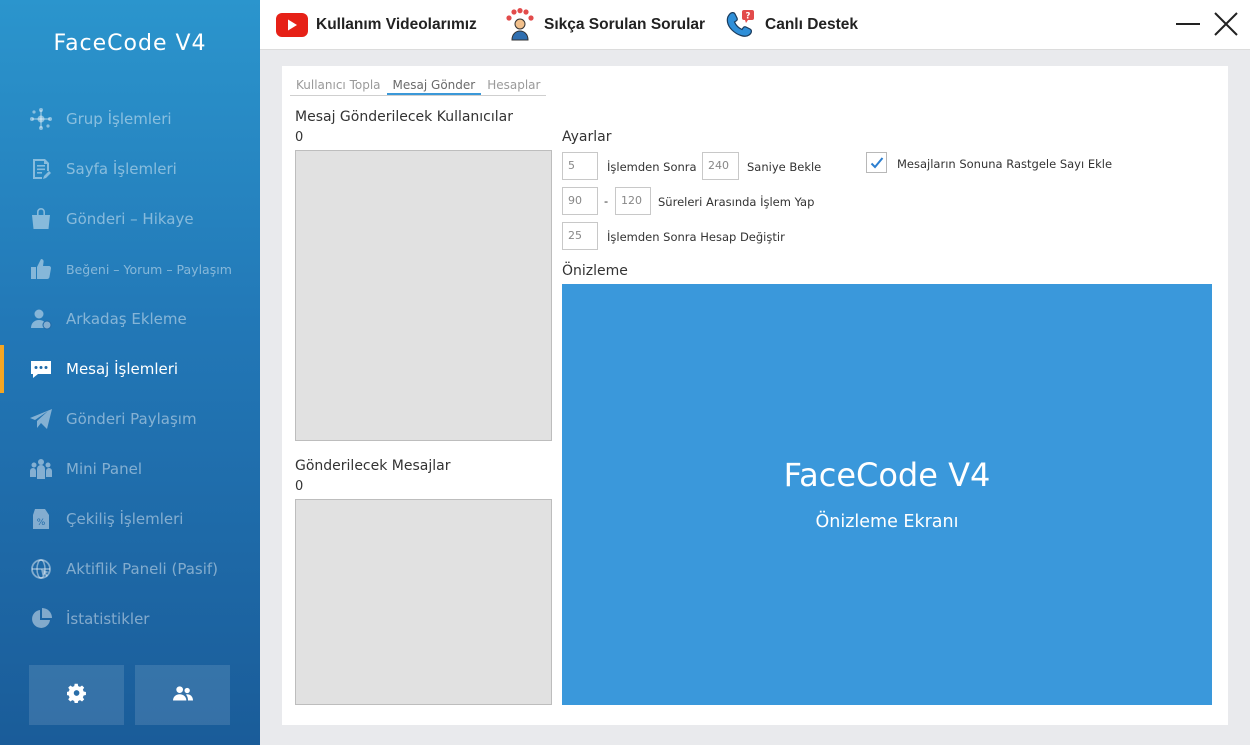 The width and height of the screenshot is (1250, 745). I want to click on user-add-icon, so click(41, 319).